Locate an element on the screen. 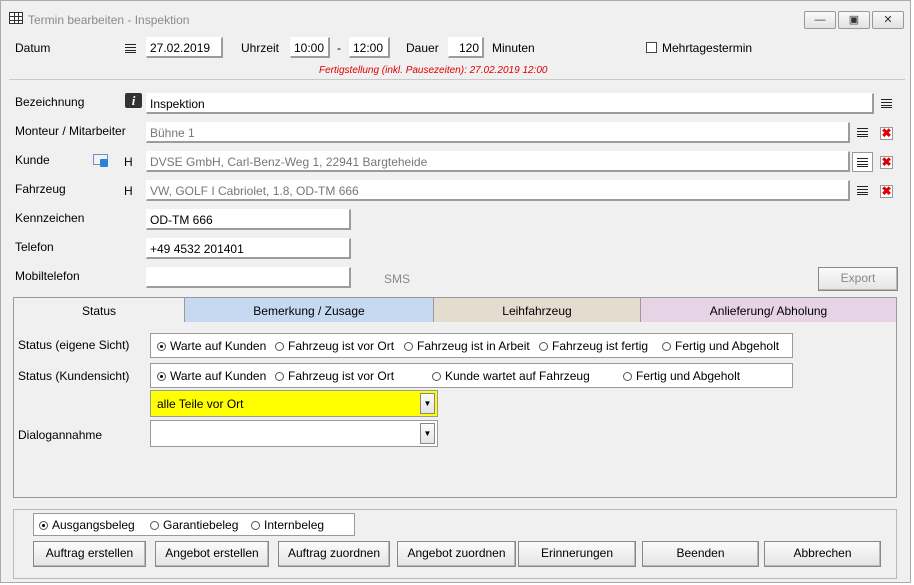 Image resolution: width=914 pixels, height=585 pixels. kunde-label: Kunde is located at coordinates (32, 160).